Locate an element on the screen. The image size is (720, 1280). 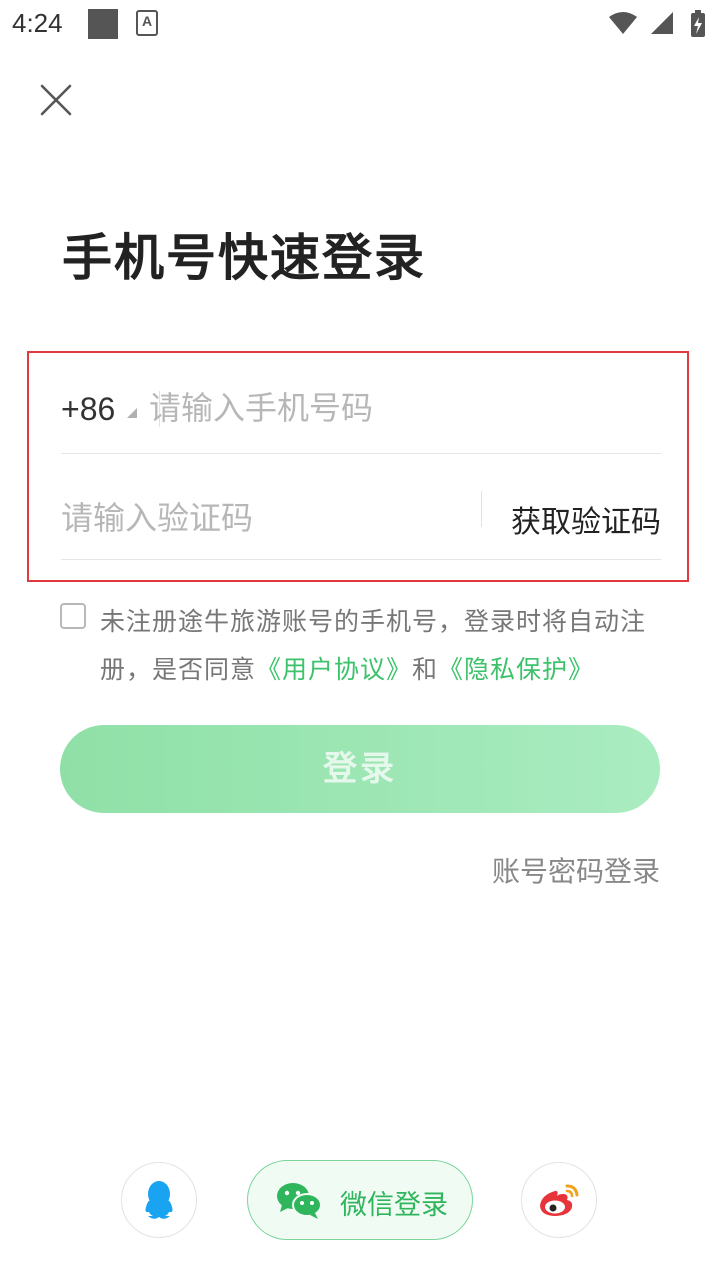
page-title: 手机号快速登录 is located at coordinates (244, 258).